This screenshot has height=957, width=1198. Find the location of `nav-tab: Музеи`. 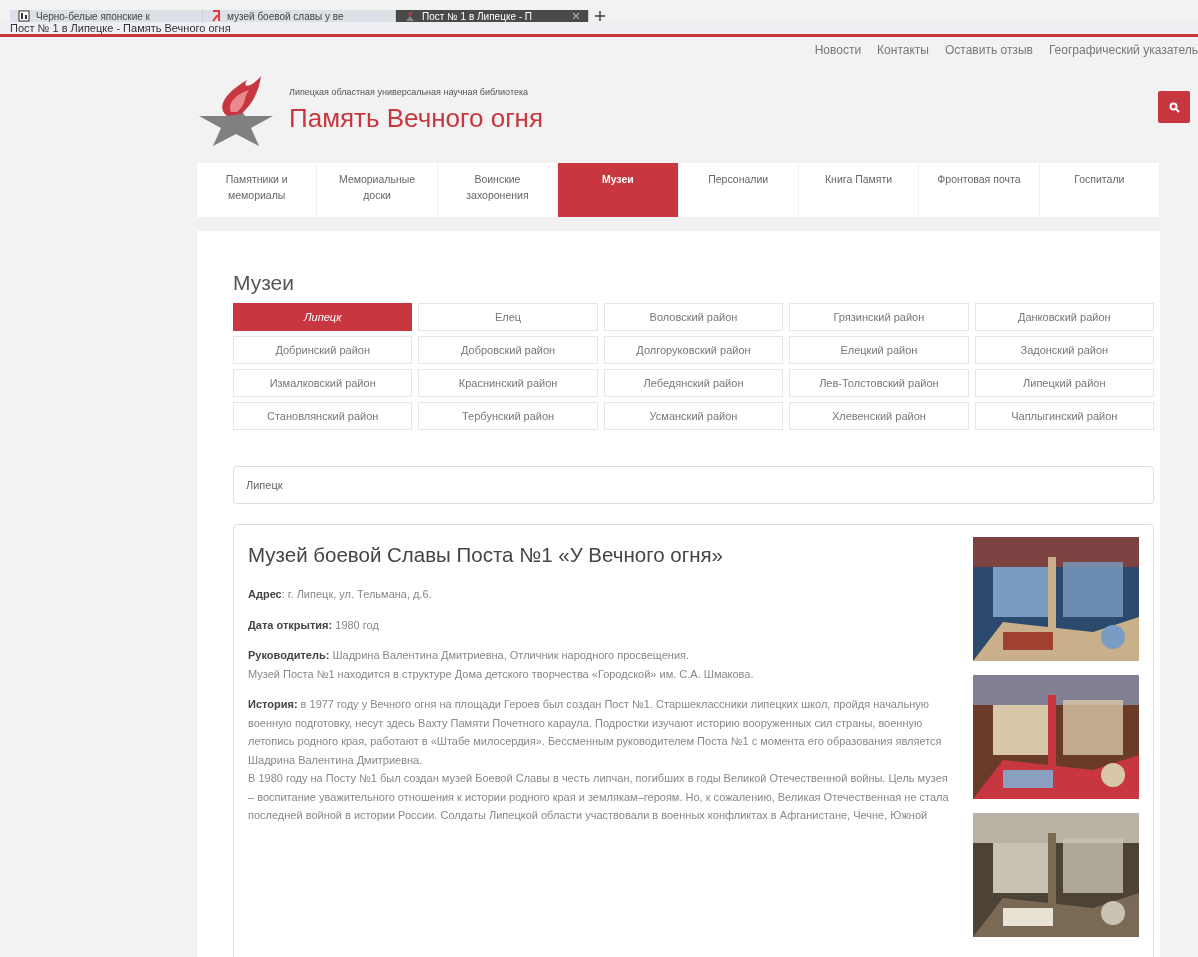

nav-tab: Музеи is located at coordinates (618, 190).